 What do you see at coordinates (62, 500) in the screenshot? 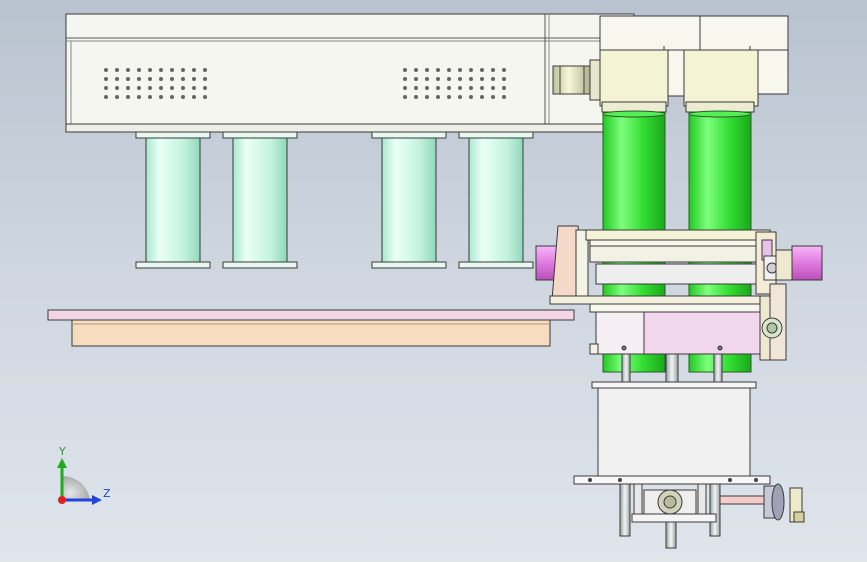
I see `x-axis-dot` at bounding box center [62, 500].